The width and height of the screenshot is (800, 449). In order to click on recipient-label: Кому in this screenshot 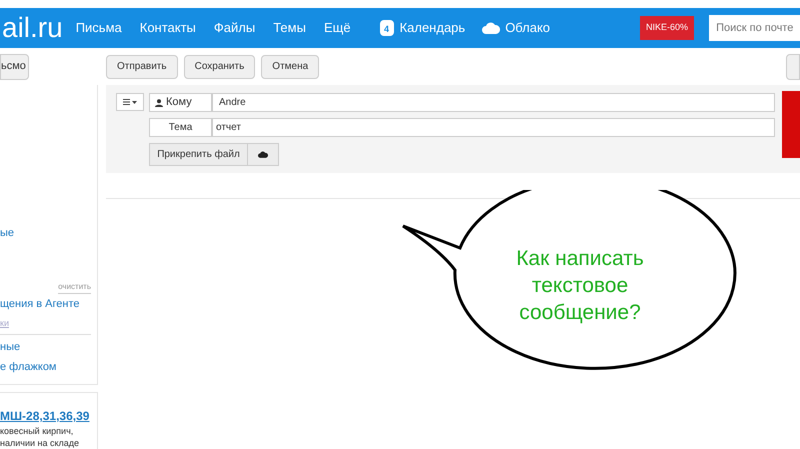, I will do `click(180, 102)`.